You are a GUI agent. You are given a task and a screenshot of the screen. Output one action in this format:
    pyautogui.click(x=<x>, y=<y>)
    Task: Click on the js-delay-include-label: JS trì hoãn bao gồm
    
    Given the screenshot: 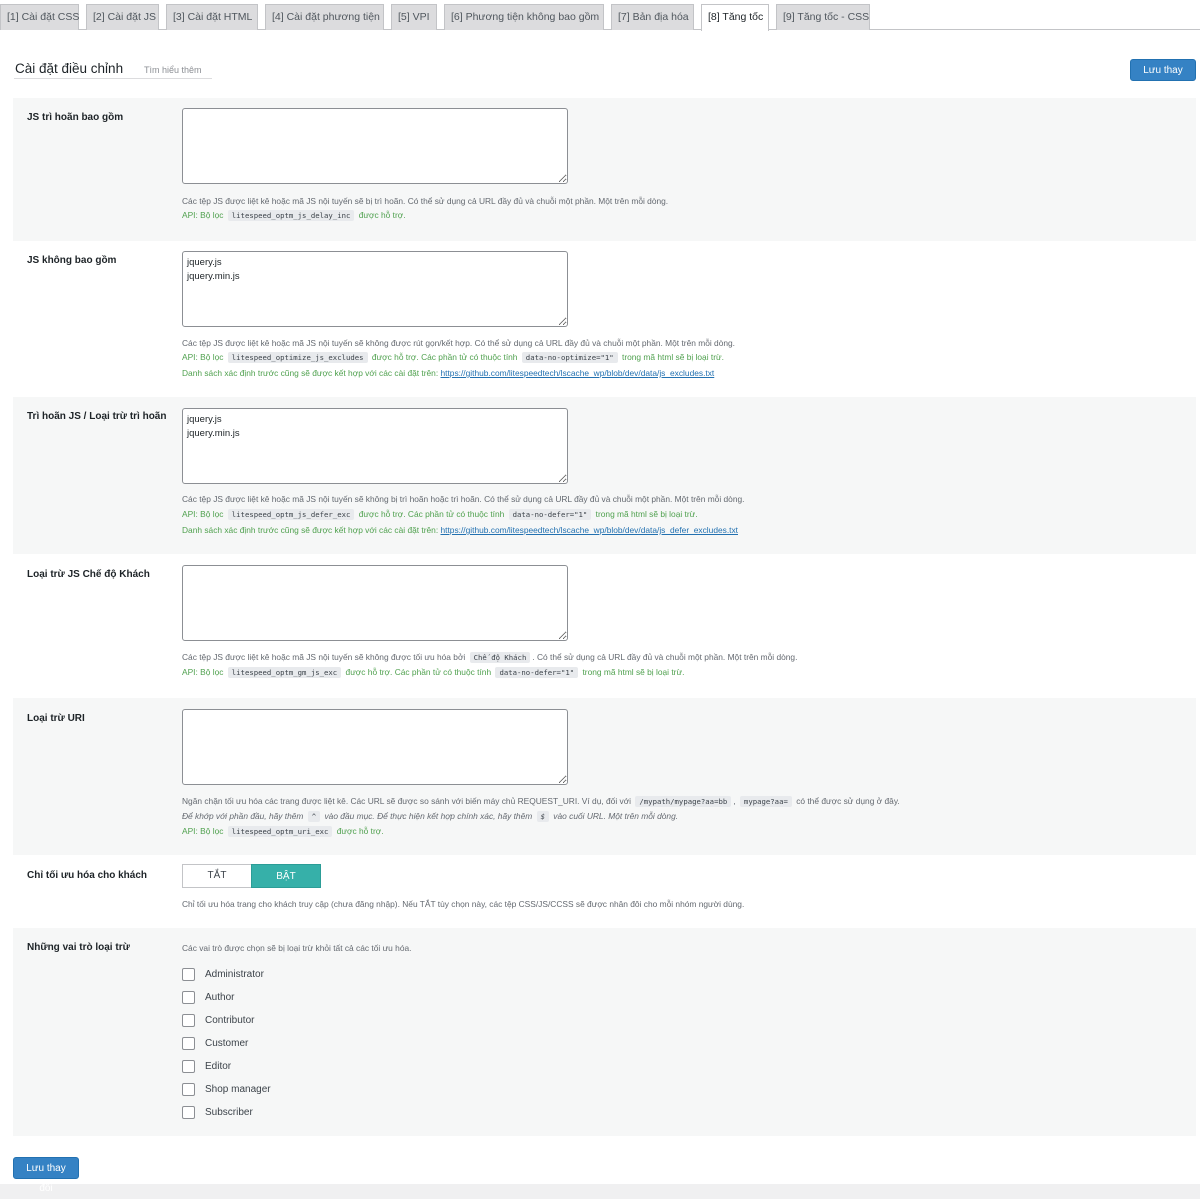 What is the action you would take?
    pyautogui.click(x=75, y=117)
    